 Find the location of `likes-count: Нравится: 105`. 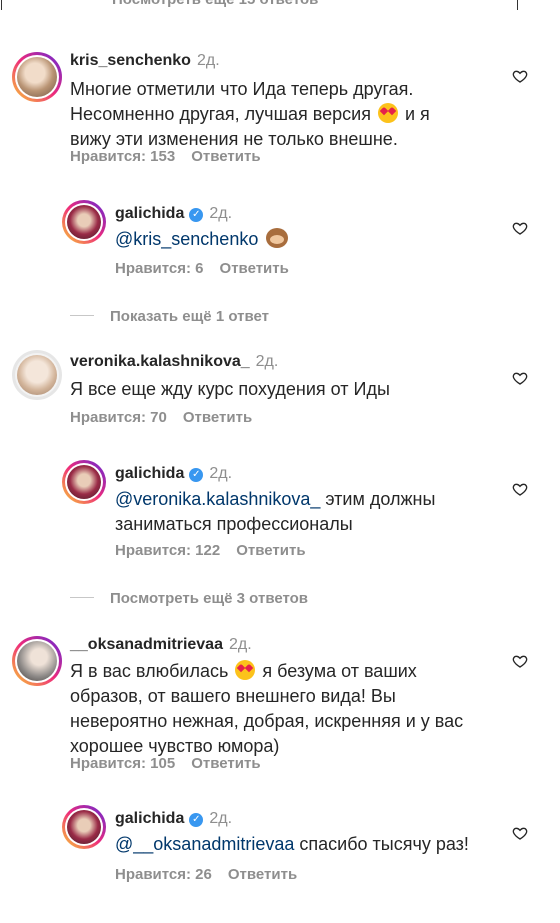

likes-count: Нравится: 105 is located at coordinates (122, 763).